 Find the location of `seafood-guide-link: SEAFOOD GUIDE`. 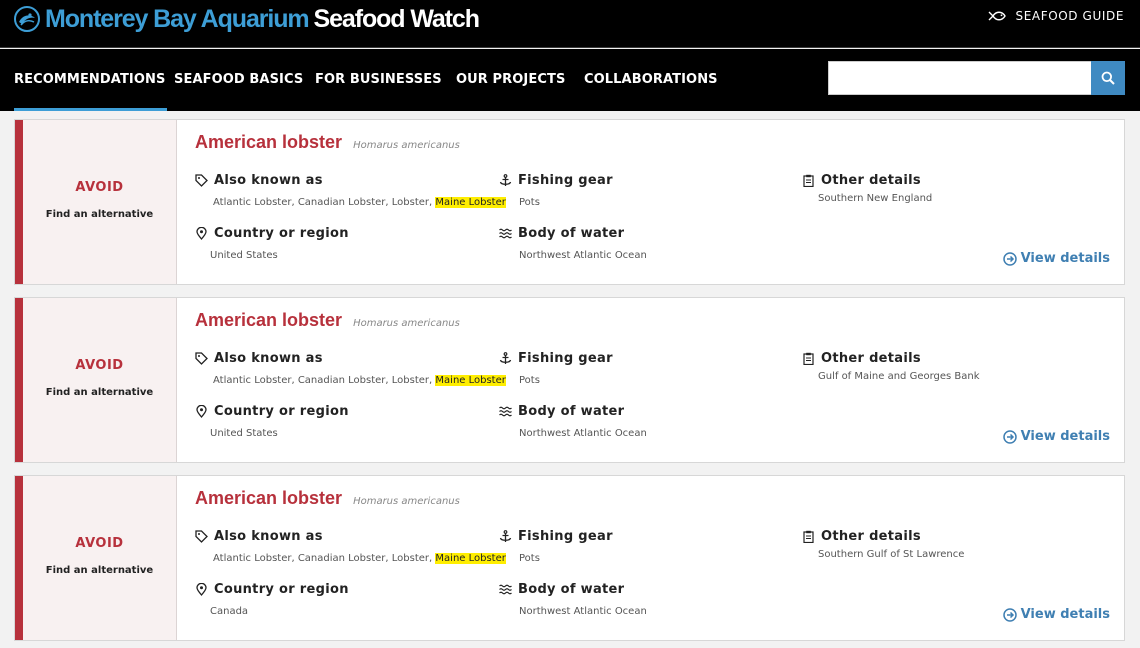

seafood-guide-link: SEAFOOD GUIDE is located at coordinates (1056, 16).